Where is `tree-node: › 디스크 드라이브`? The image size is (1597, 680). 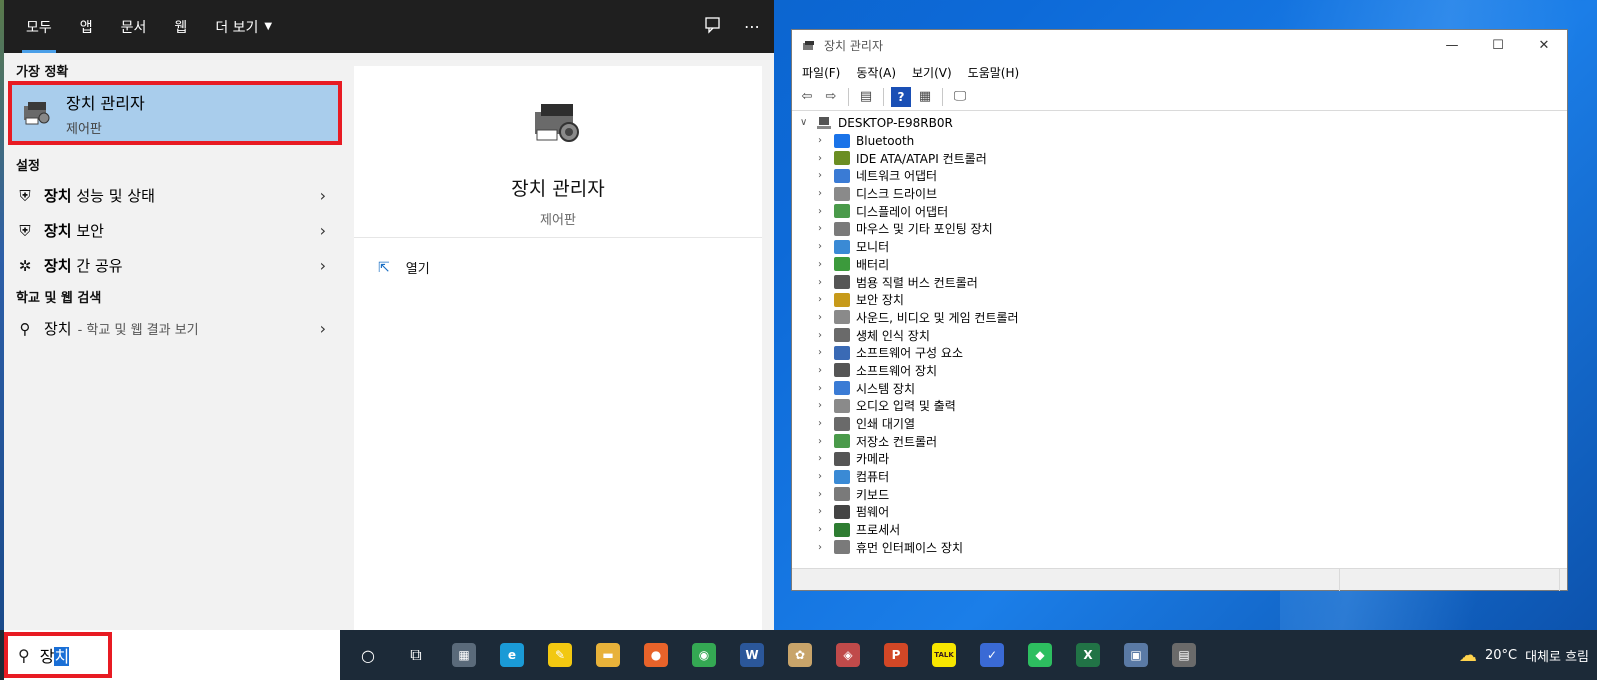 tree-node: › 디스크 드라이브 is located at coordinates (1179, 194).